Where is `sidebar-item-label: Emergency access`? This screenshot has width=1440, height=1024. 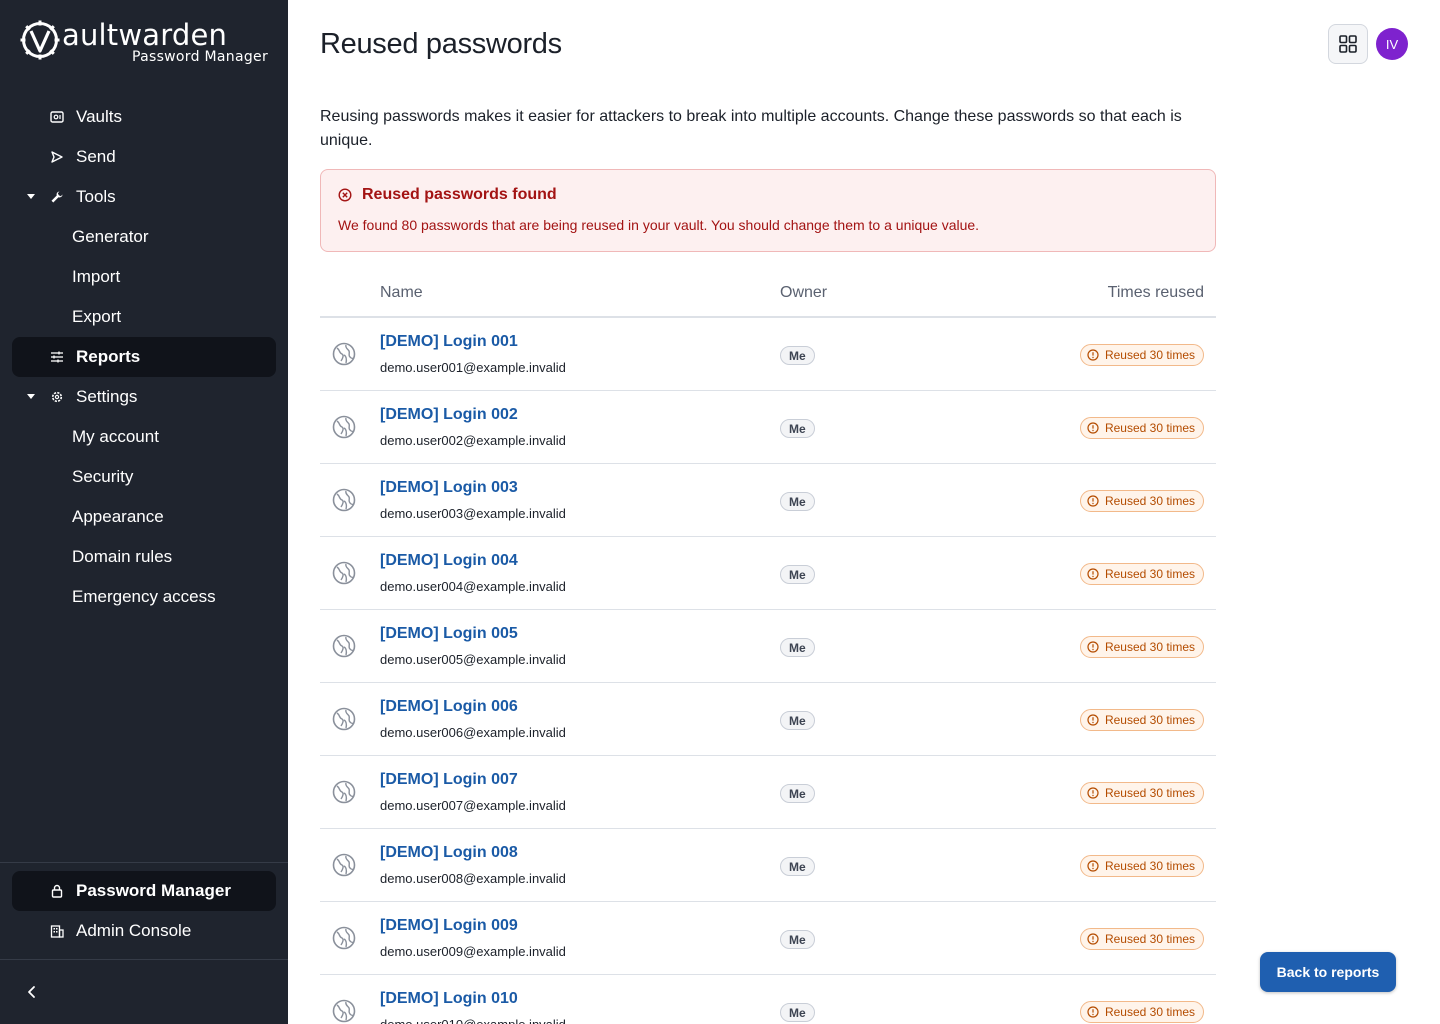
sidebar-item-label: Emergency access is located at coordinates (144, 596).